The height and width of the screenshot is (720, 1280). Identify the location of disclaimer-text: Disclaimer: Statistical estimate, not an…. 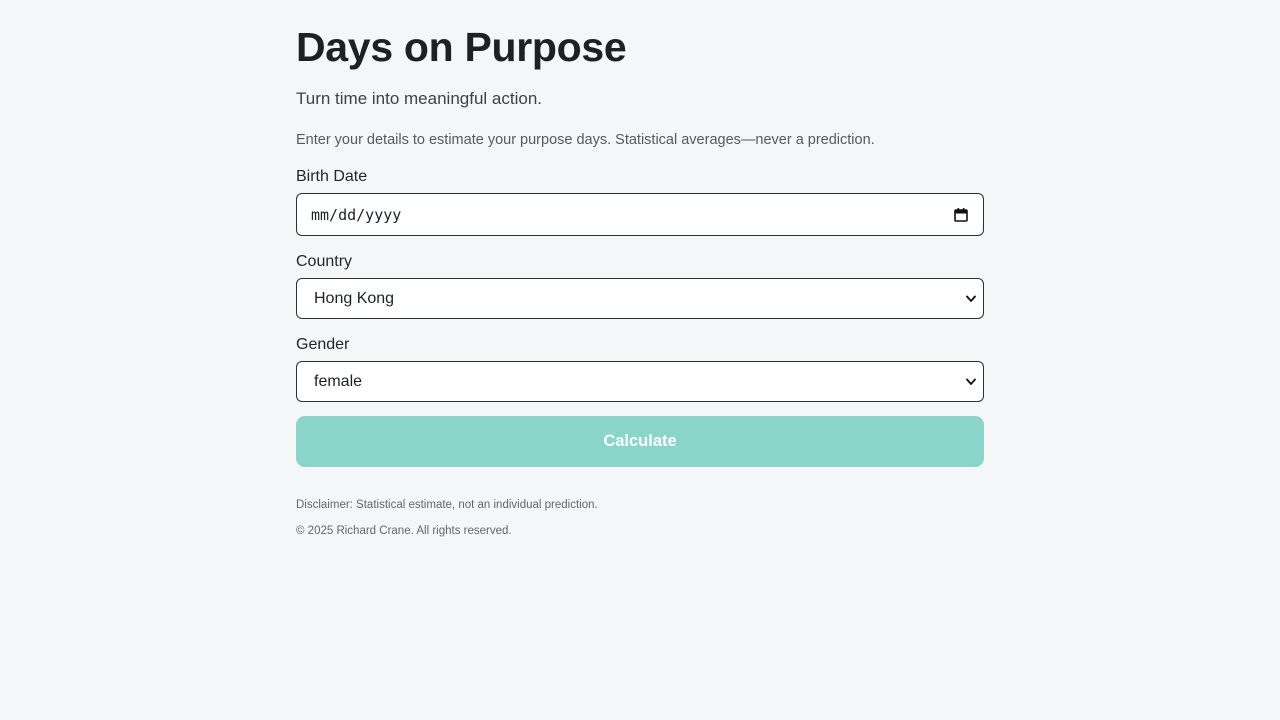
(447, 505).